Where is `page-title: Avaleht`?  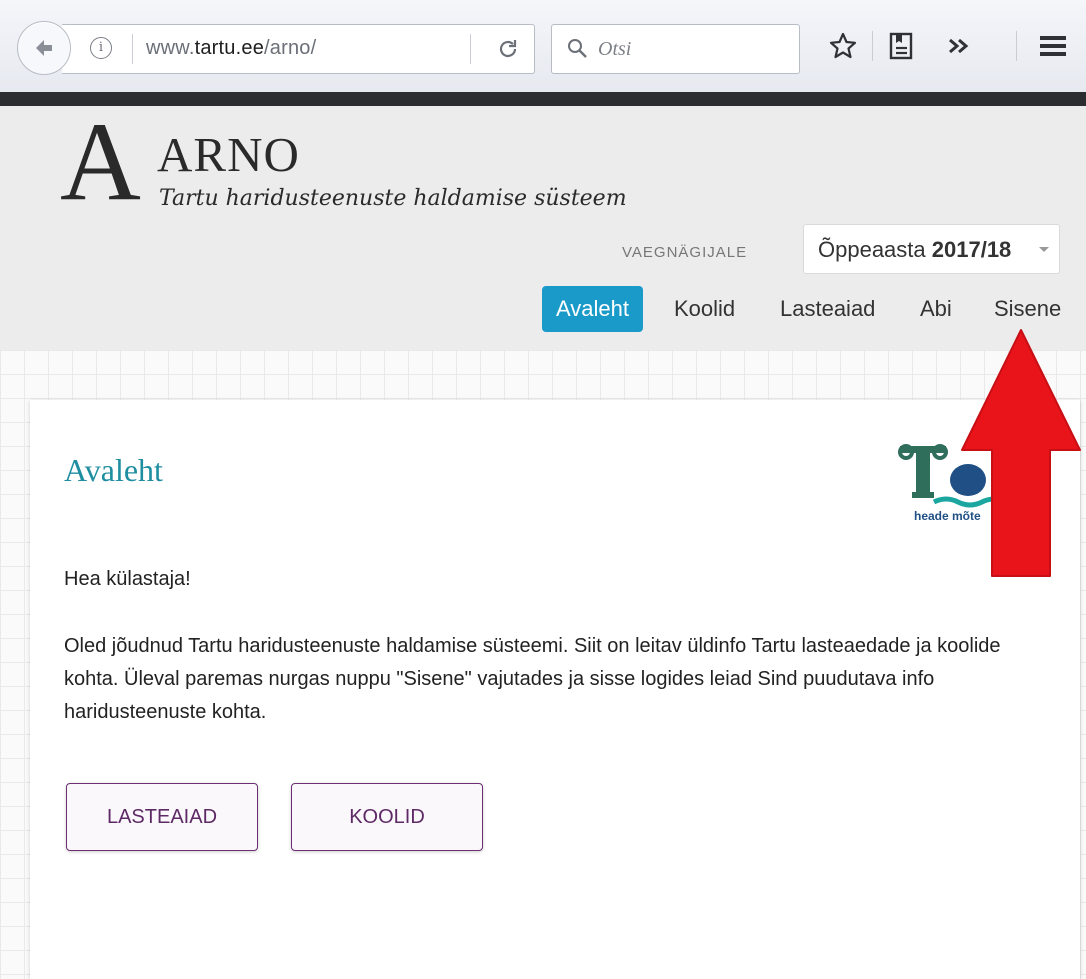 page-title: Avaleht is located at coordinates (113, 470).